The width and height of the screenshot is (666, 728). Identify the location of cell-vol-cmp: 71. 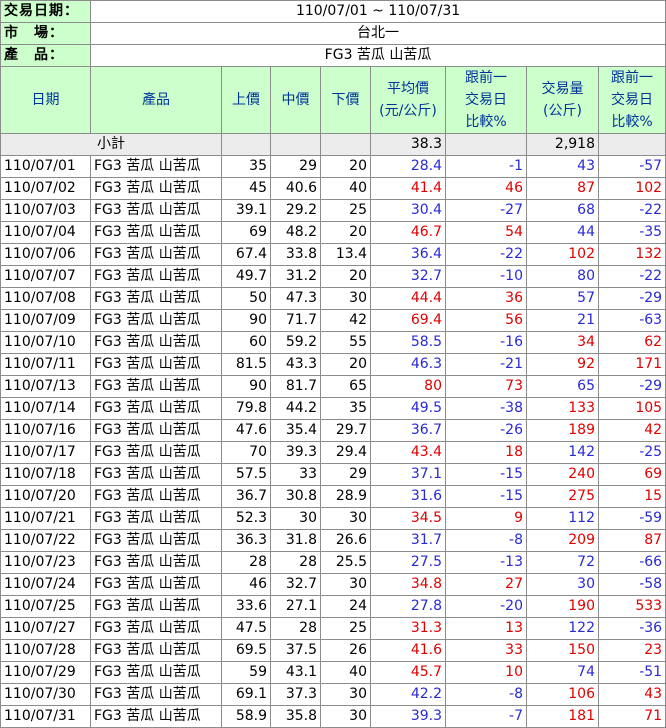
(631, 716).